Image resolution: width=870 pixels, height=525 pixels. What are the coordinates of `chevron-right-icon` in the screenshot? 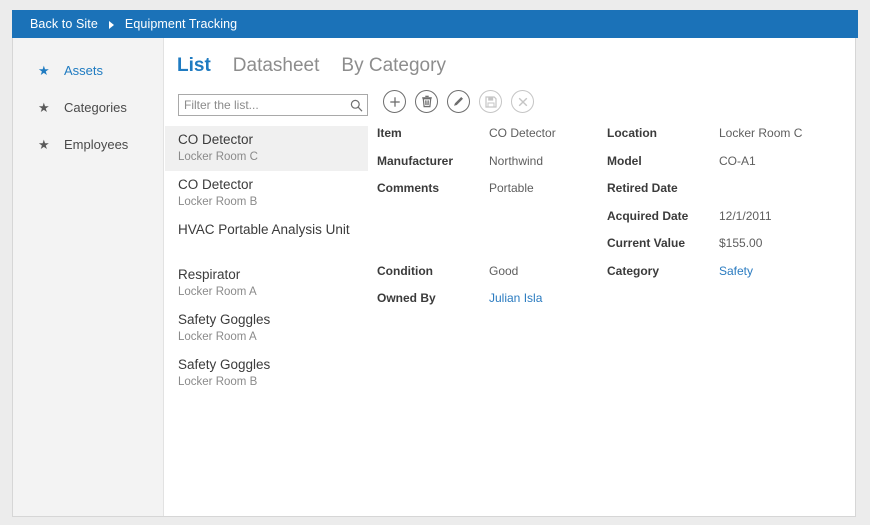 It's located at (111, 25).